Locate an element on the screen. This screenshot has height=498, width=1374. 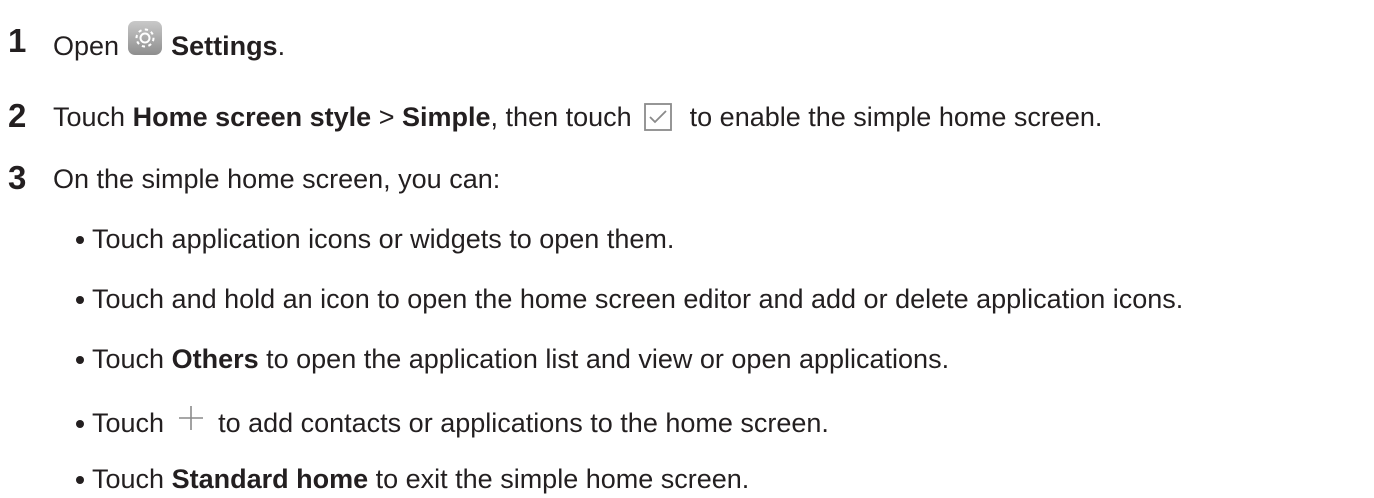
step-1-pre: Open is located at coordinates (86, 45).